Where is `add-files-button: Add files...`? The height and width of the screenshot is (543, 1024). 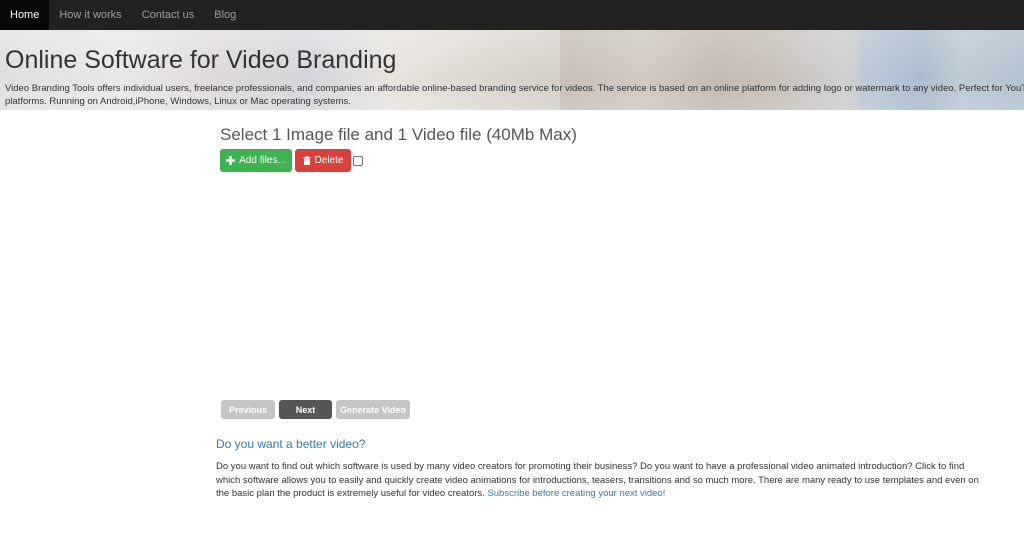 add-files-button: Add files... is located at coordinates (256, 160).